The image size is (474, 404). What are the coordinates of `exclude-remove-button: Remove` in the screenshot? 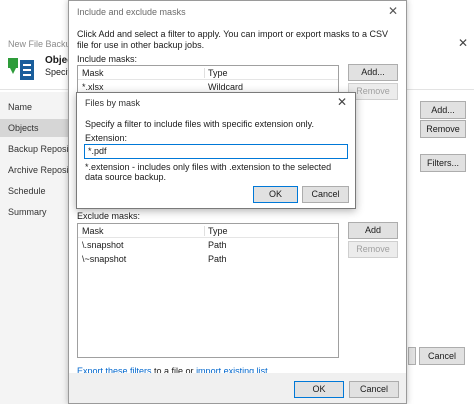 It's located at (373, 249).